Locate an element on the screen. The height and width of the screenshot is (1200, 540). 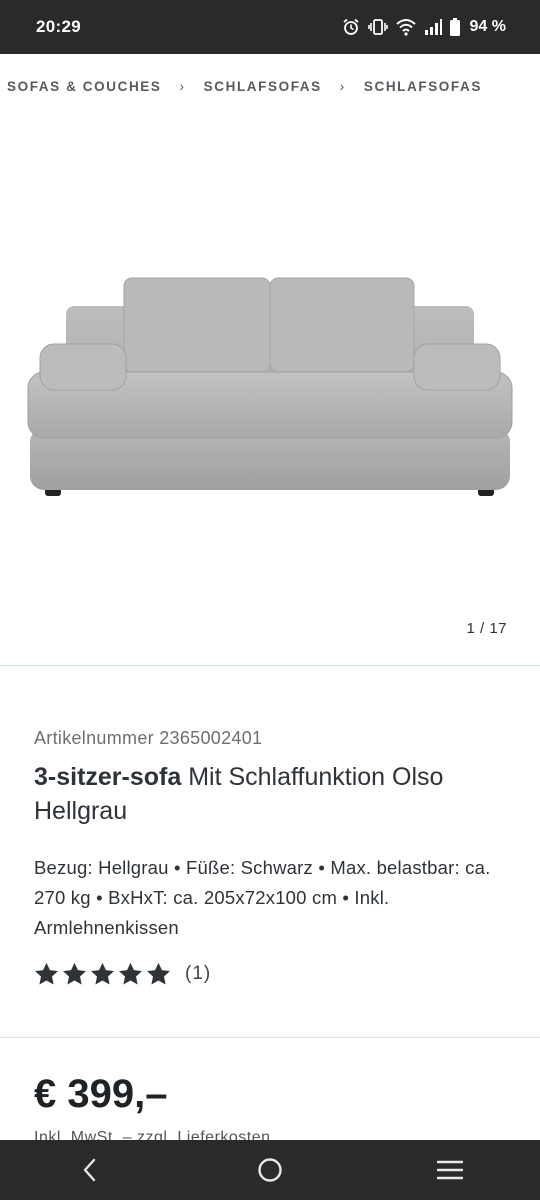
rating-stars is located at coordinates (102, 974).